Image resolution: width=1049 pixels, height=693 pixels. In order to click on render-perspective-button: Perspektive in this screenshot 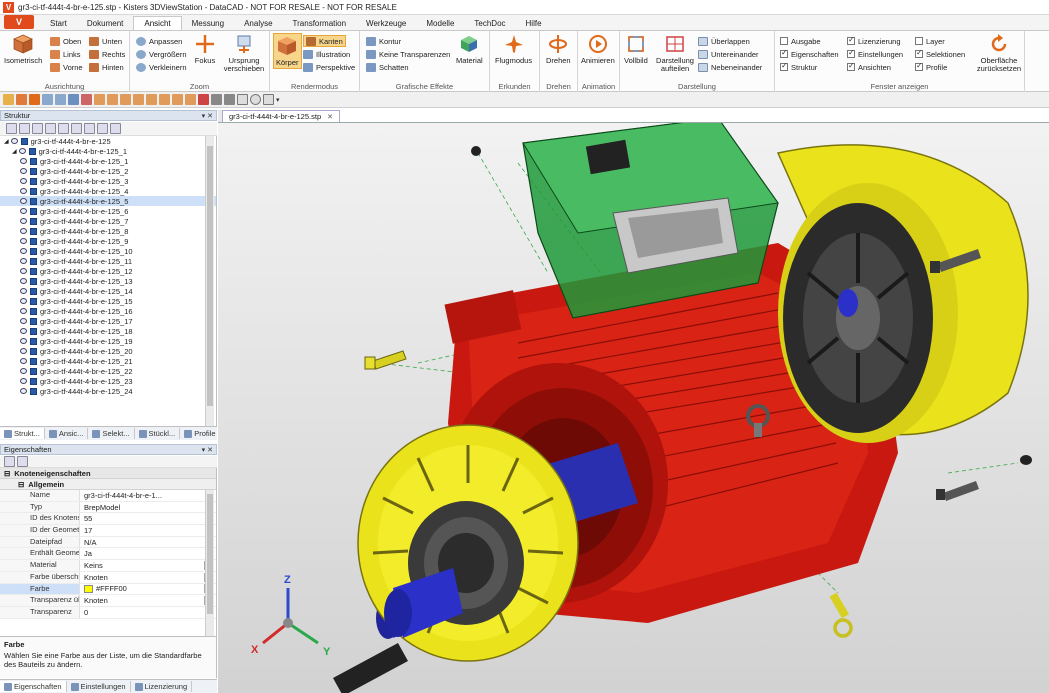, I will do `click(329, 67)`.